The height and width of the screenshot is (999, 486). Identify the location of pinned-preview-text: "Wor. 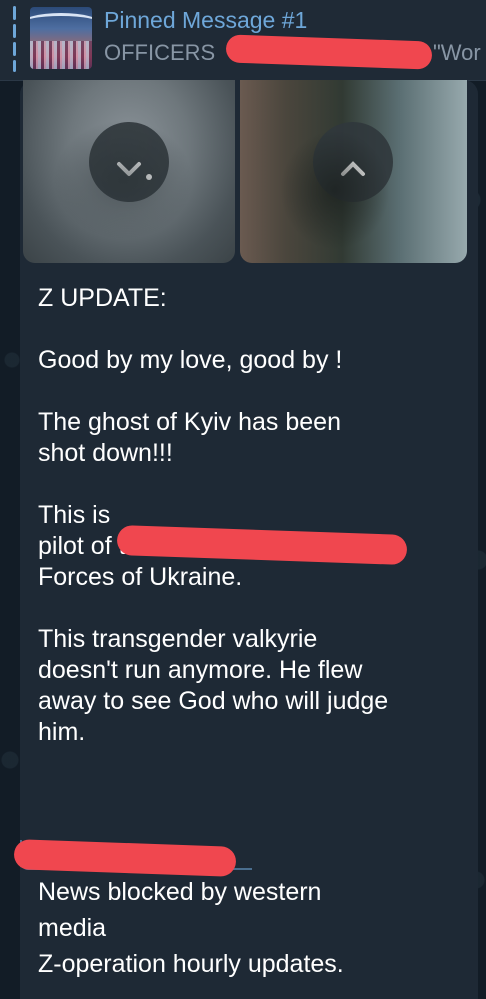
(457, 52).